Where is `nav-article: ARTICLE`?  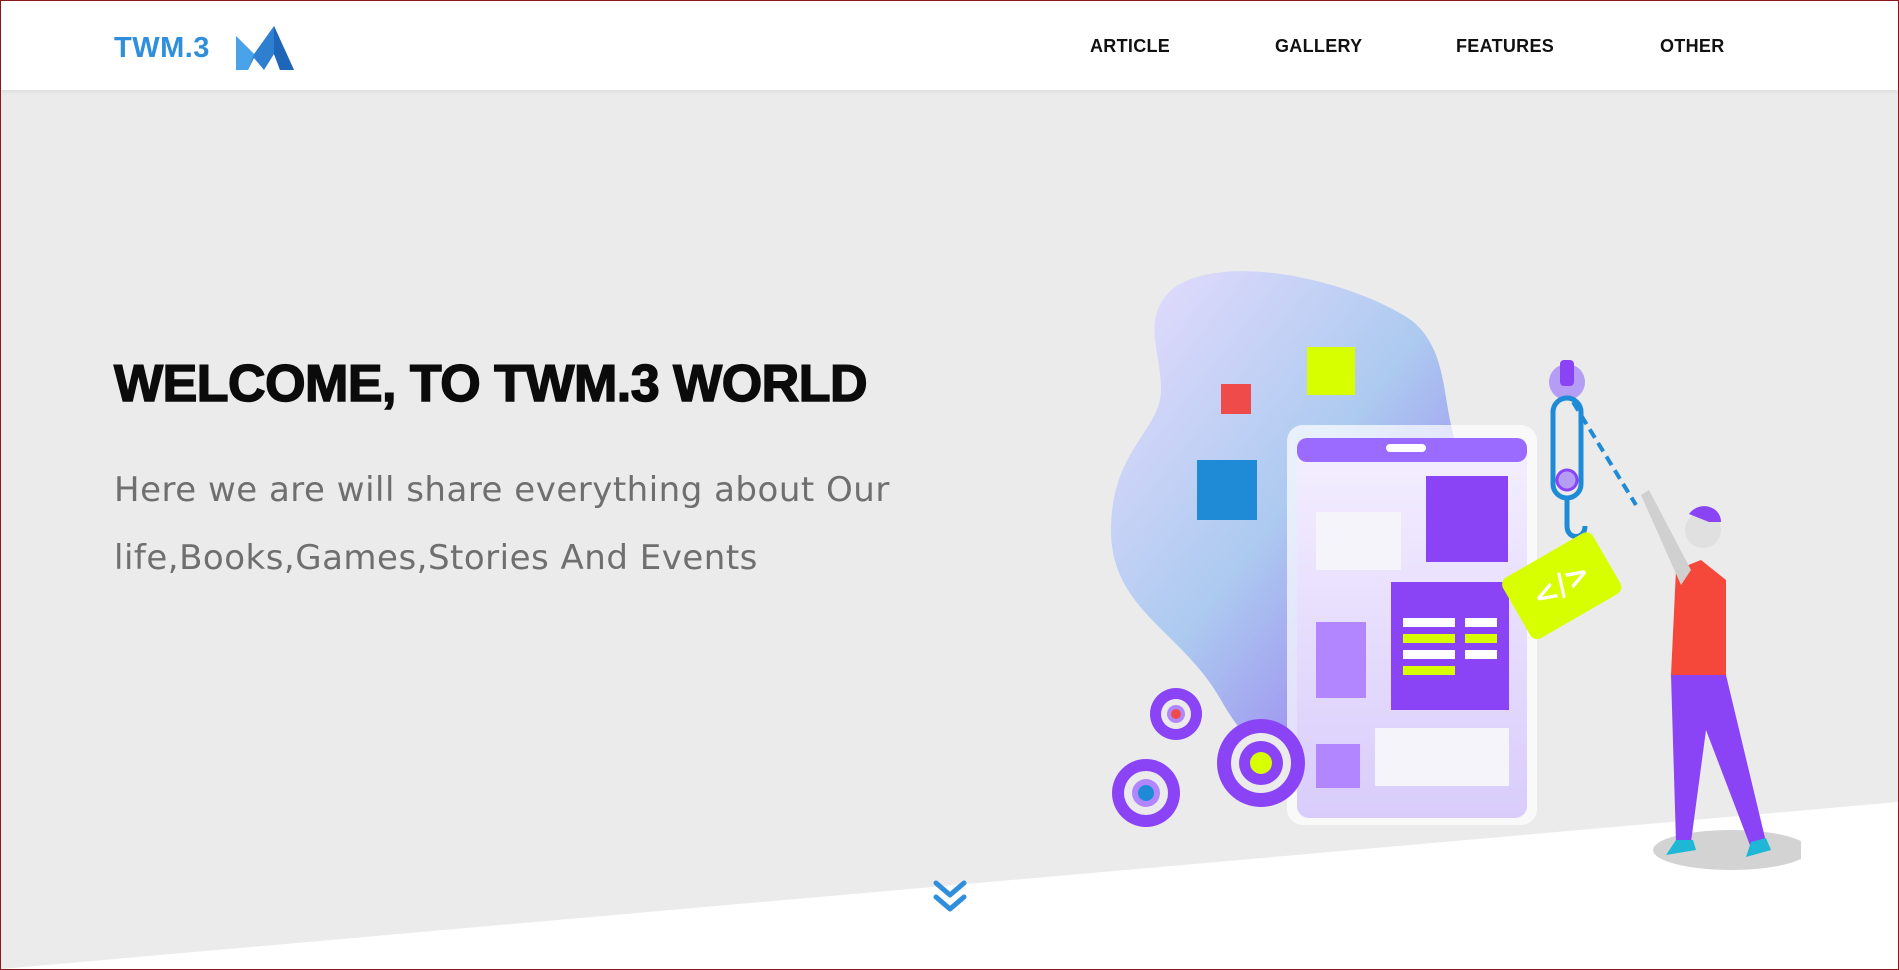
nav-article: ARTICLE is located at coordinates (1130, 46).